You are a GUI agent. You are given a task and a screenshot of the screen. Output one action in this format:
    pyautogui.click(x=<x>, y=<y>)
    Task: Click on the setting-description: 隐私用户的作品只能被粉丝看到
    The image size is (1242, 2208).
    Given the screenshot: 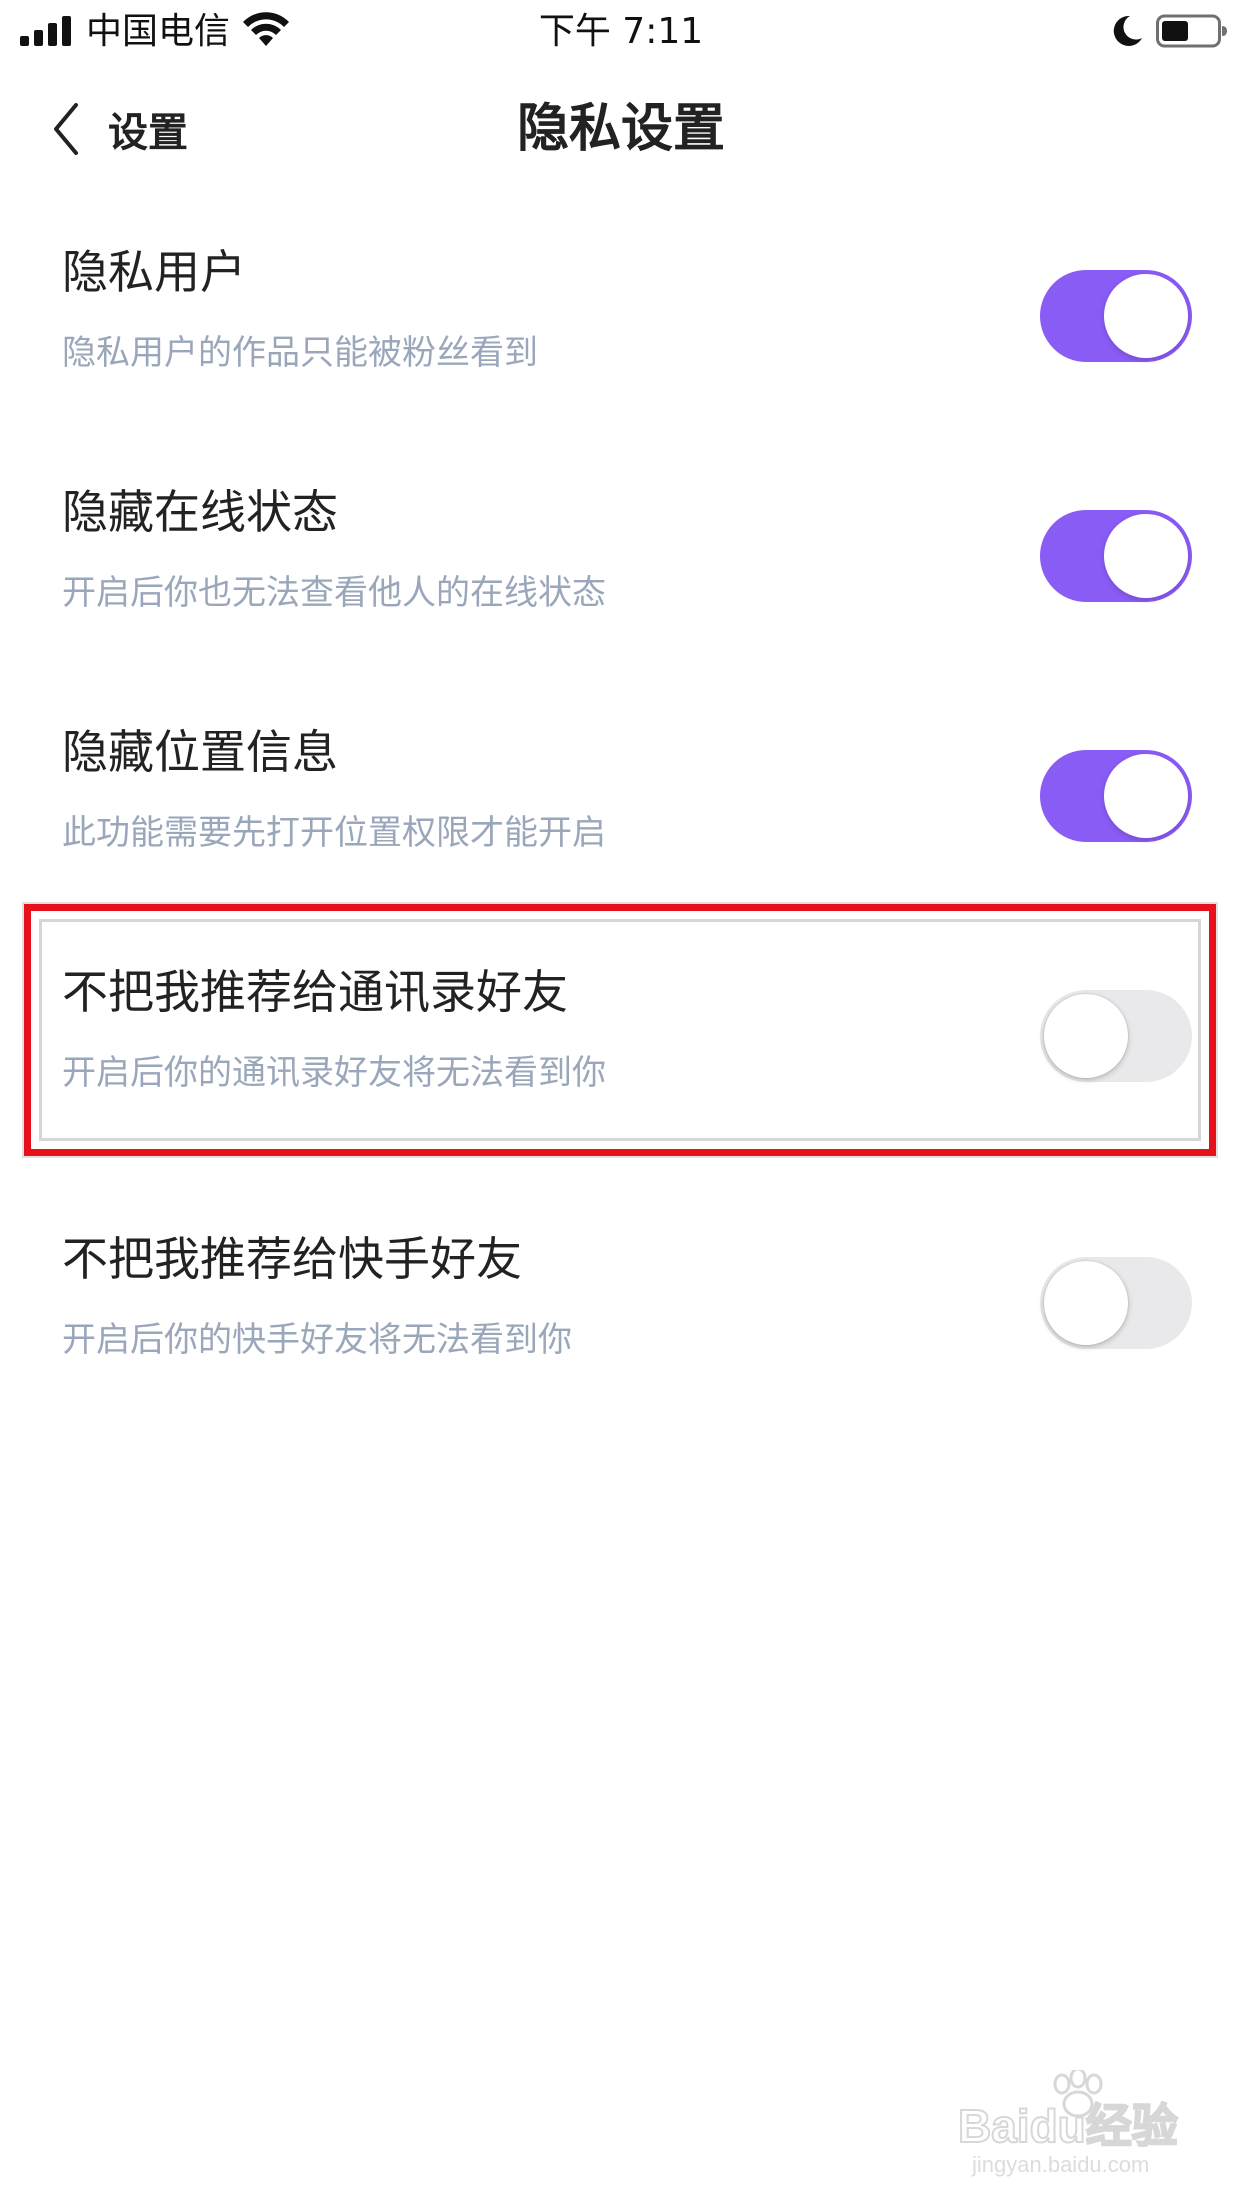 What is the action you would take?
    pyautogui.click(x=300, y=353)
    